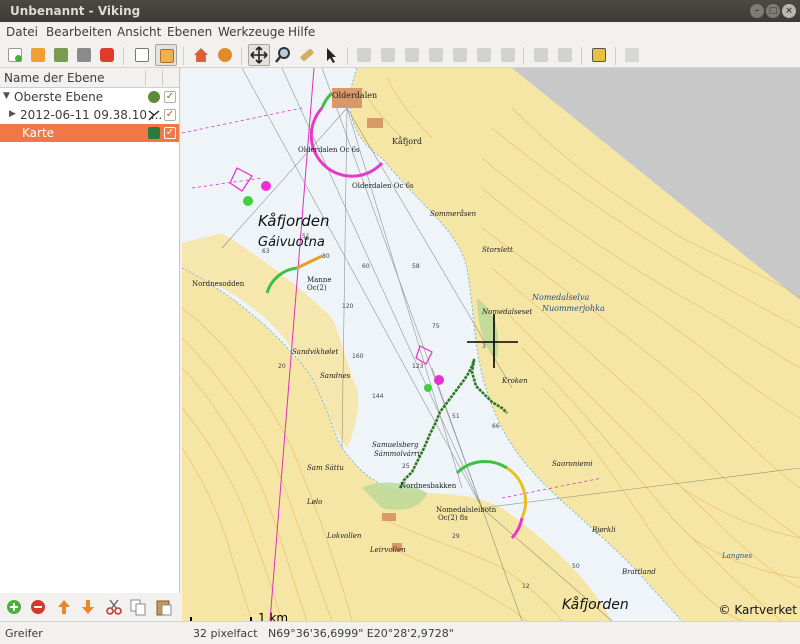 Image resolution: width=800 pixels, height=644 pixels. I want to click on route-finder-icon, so click(484, 55).